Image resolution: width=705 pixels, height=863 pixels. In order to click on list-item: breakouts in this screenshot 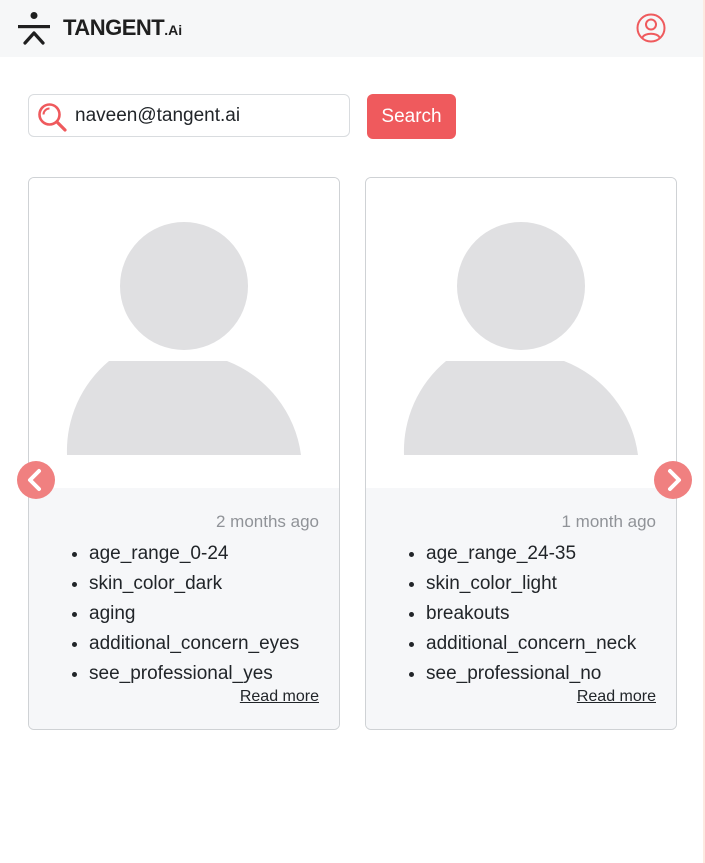, I will do `click(531, 614)`.